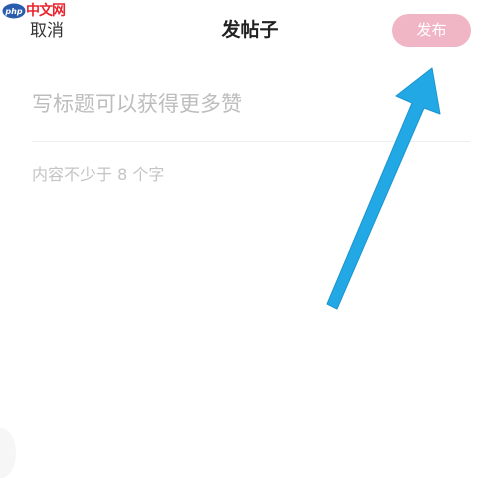 This screenshot has height=478, width=500. What do you see at coordinates (247, 104) in the screenshot?
I see `title-input` at bounding box center [247, 104].